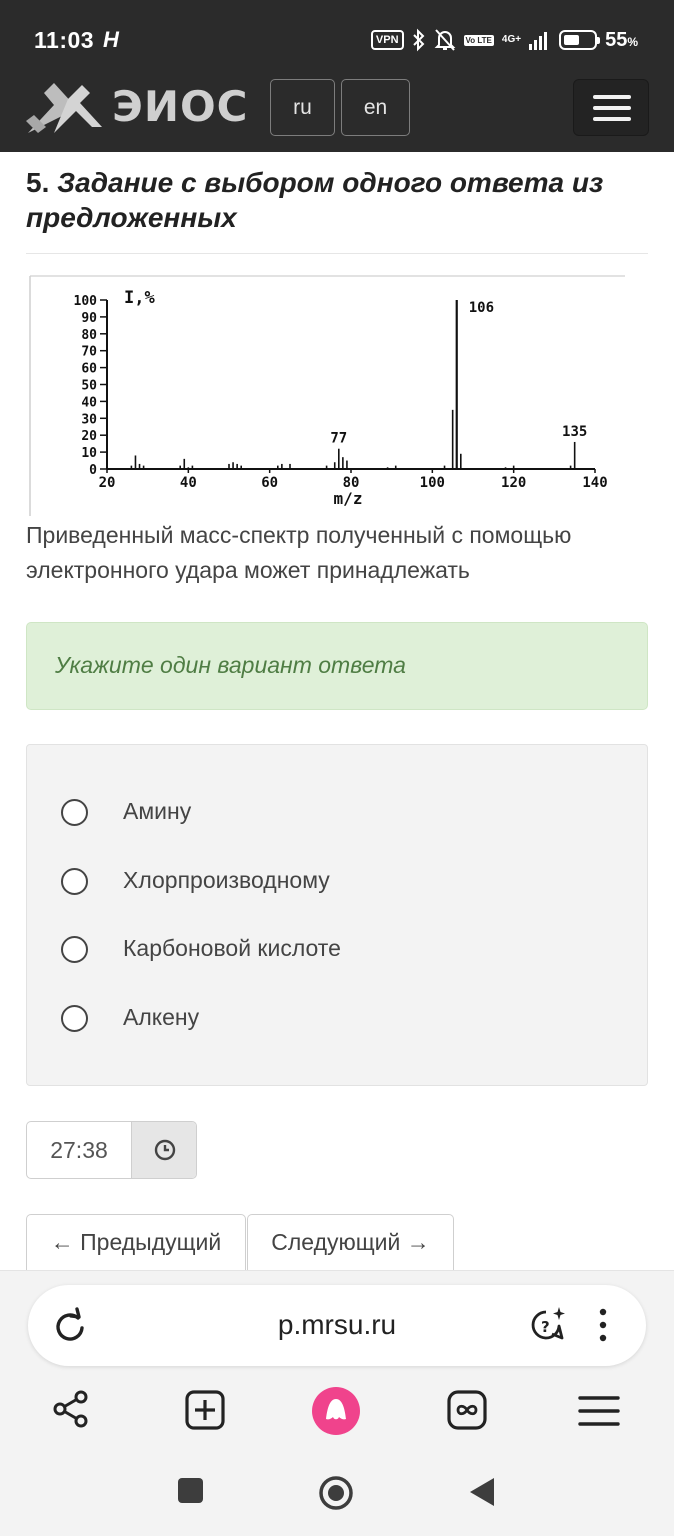 The width and height of the screenshot is (674, 1536). What do you see at coordinates (139, 298) in the screenshot?
I see `y-axis-label: I,%` at bounding box center [139, 298].